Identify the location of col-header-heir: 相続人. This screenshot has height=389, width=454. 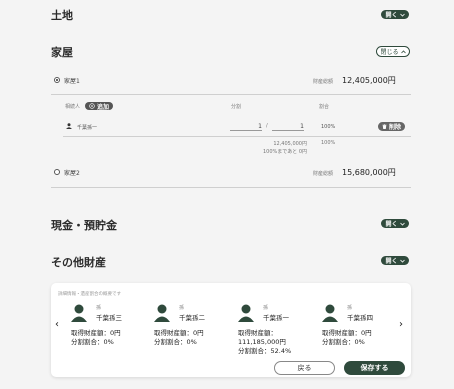
(73, 107).